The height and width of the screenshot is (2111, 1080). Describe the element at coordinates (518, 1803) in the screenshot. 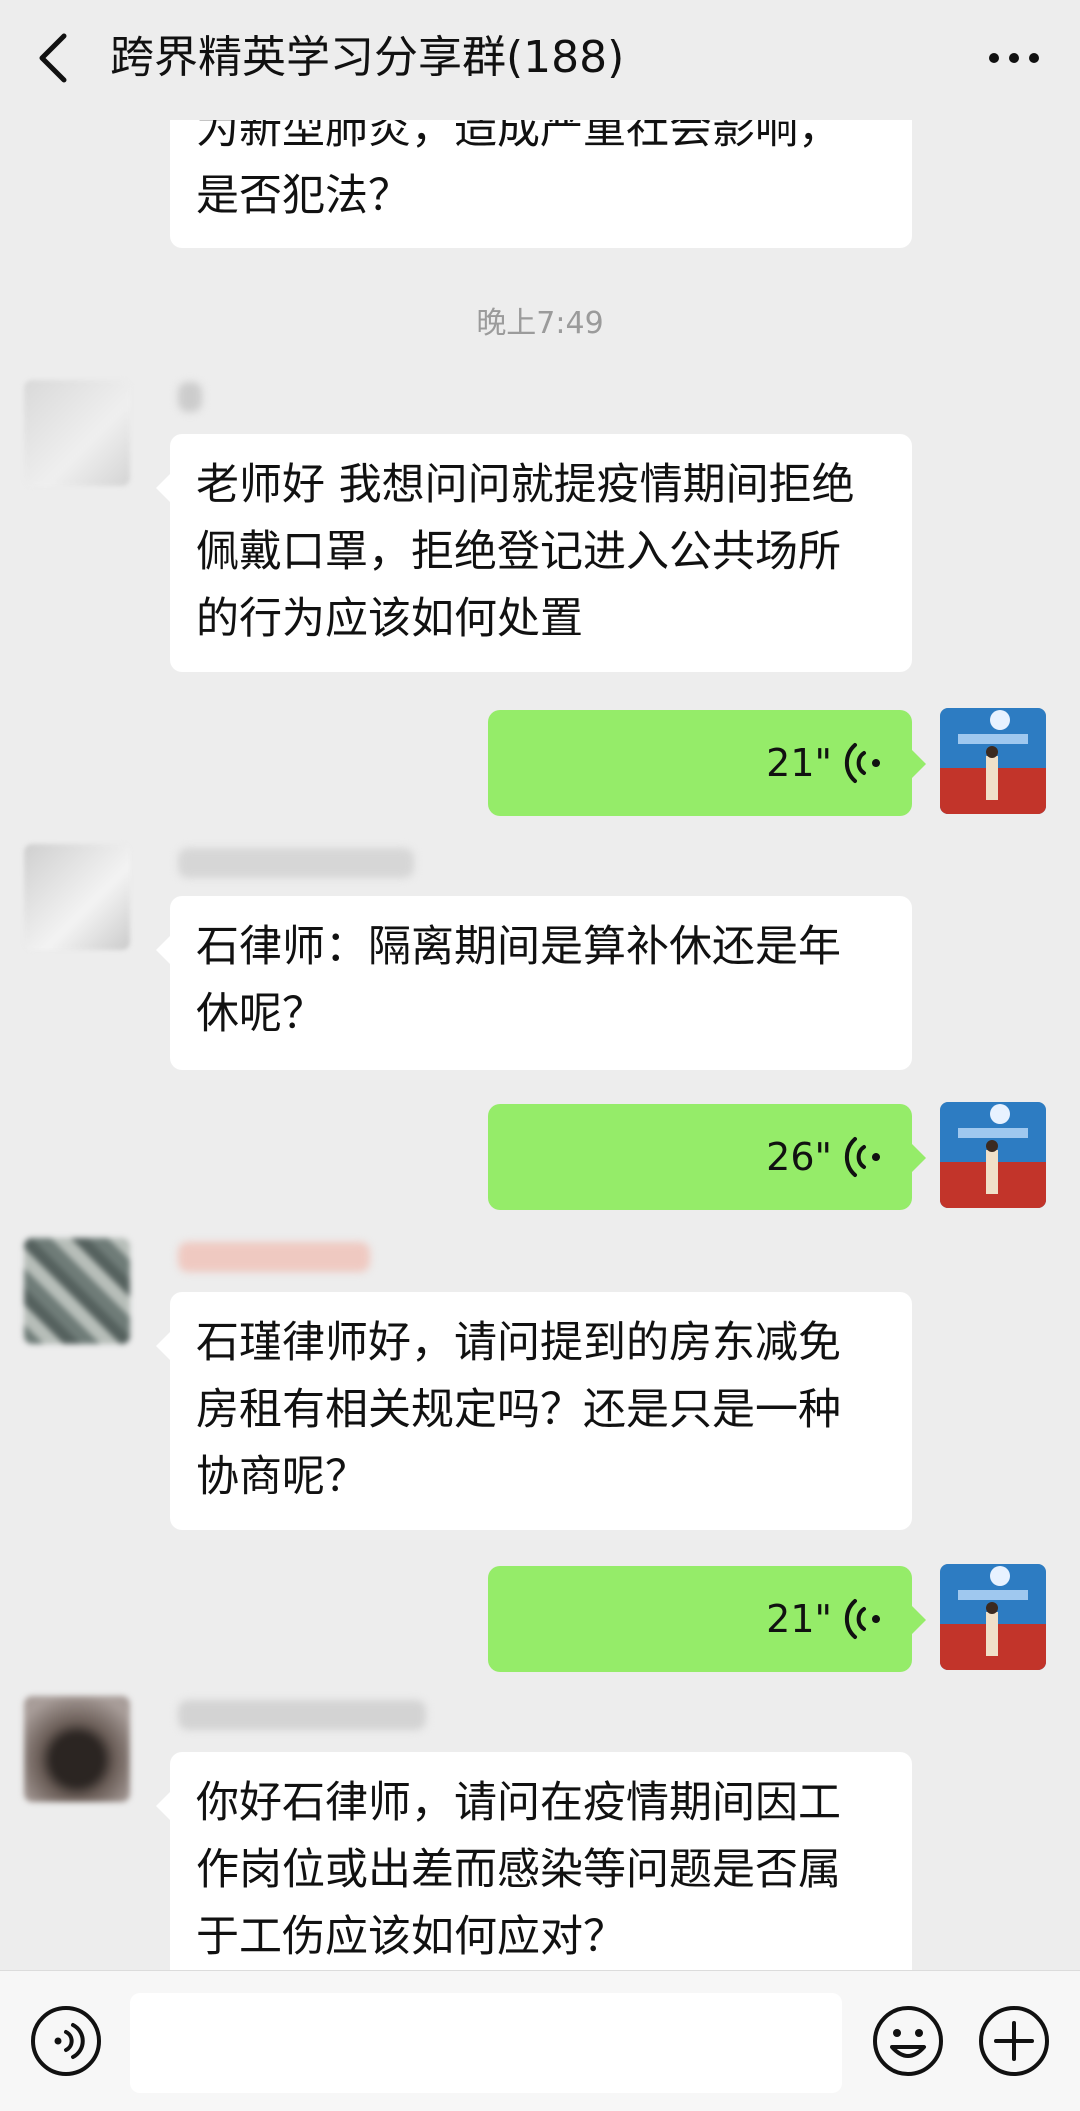

I see `message-line: 你好石律师，请问在疫情期间因工` at that location.